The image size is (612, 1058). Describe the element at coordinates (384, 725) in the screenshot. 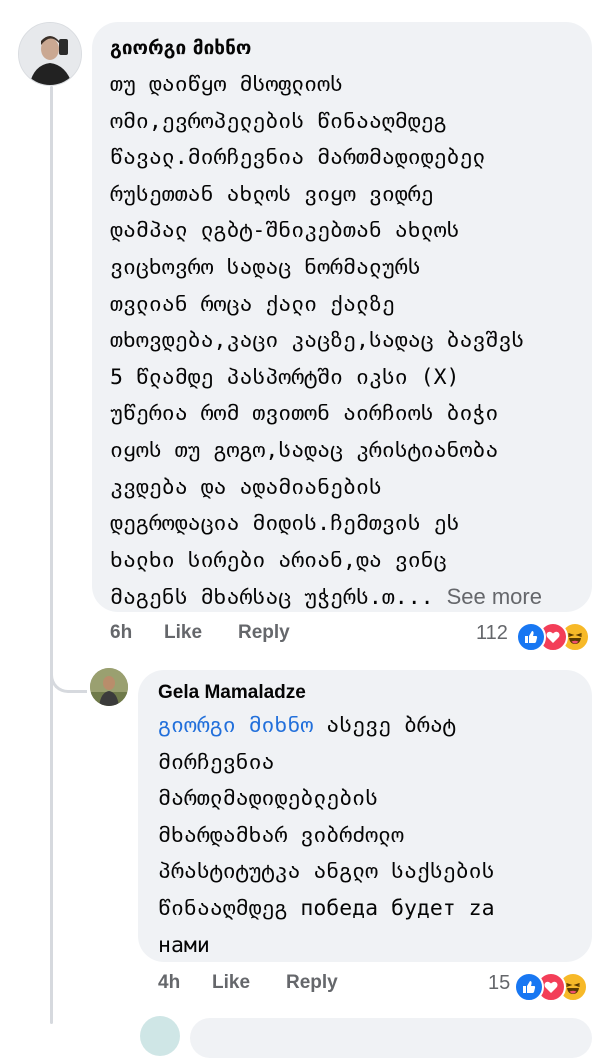

I see `comment-line-rest: ასევე ბრატ` at that location.